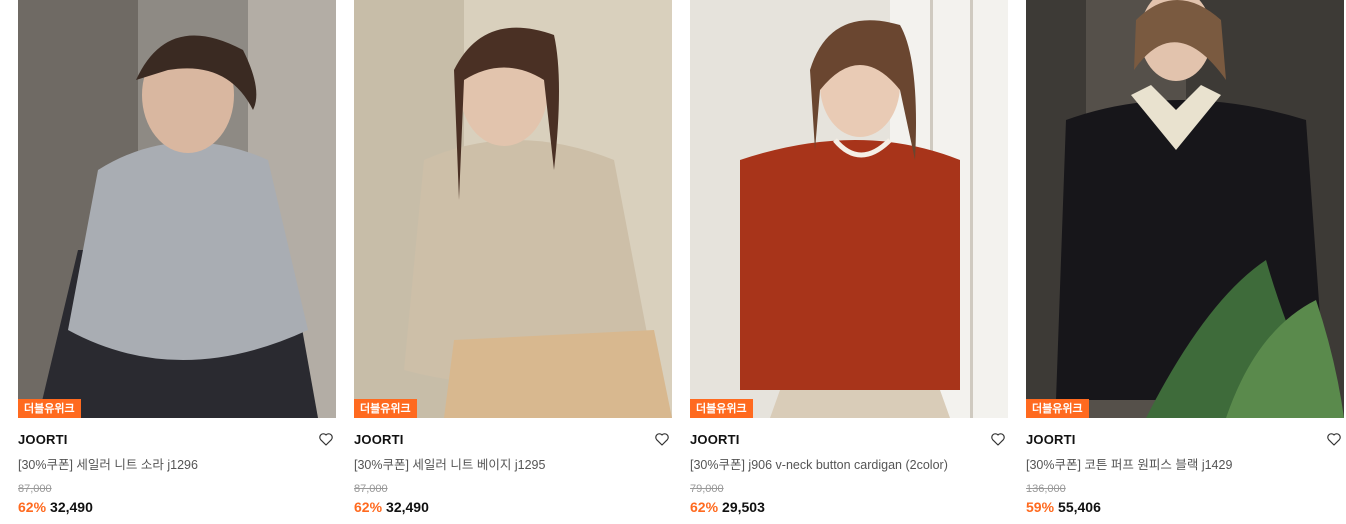 The height and width of the screenshot is (524, 1346). Describe the element at coordinates (177, 465) in the screenshot. I see `product-name: [30%쿠폰] 세일러 니트 소라 j1296` at that location.